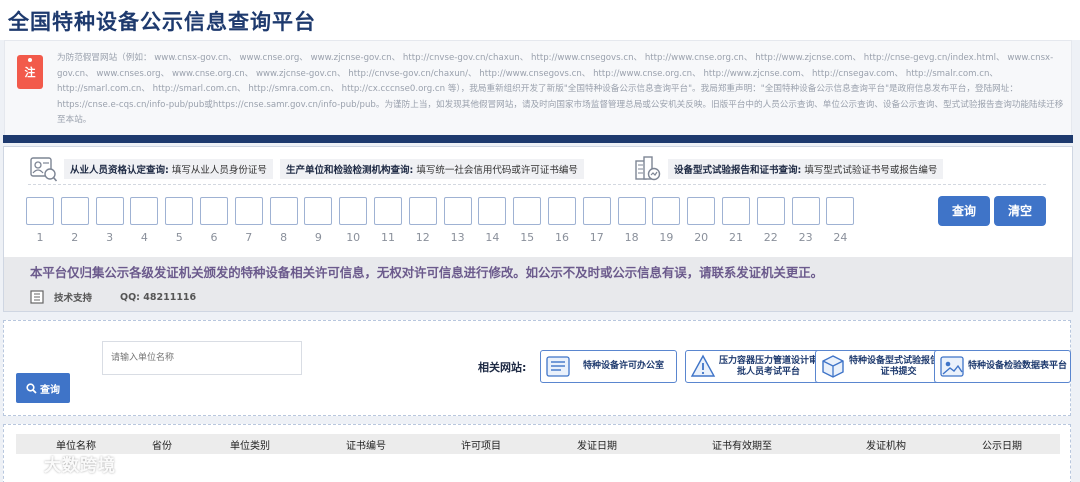  What do you see at coordinates (31, 388) in the screenshot?
I see `search-icon` at bounding box center [31, 388].